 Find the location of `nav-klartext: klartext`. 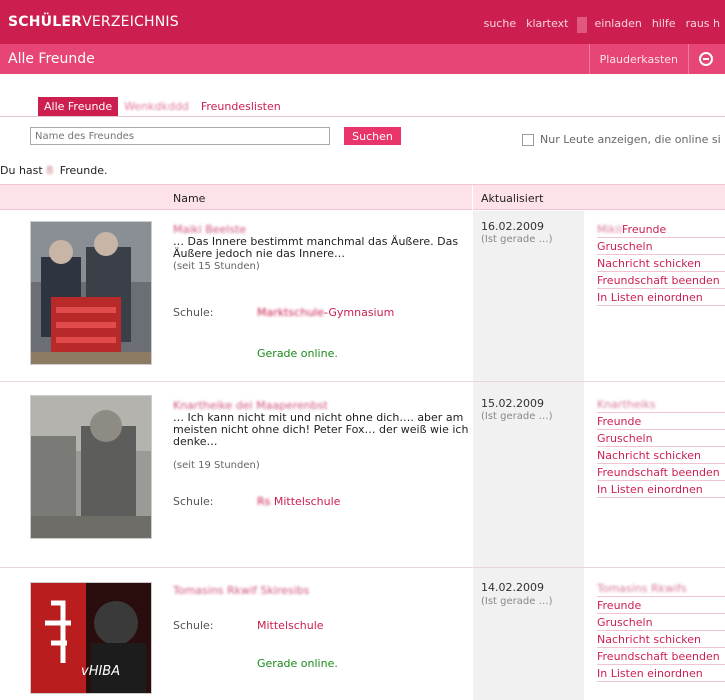

nav-klartext: klartext is located at coordinates (547, 25).